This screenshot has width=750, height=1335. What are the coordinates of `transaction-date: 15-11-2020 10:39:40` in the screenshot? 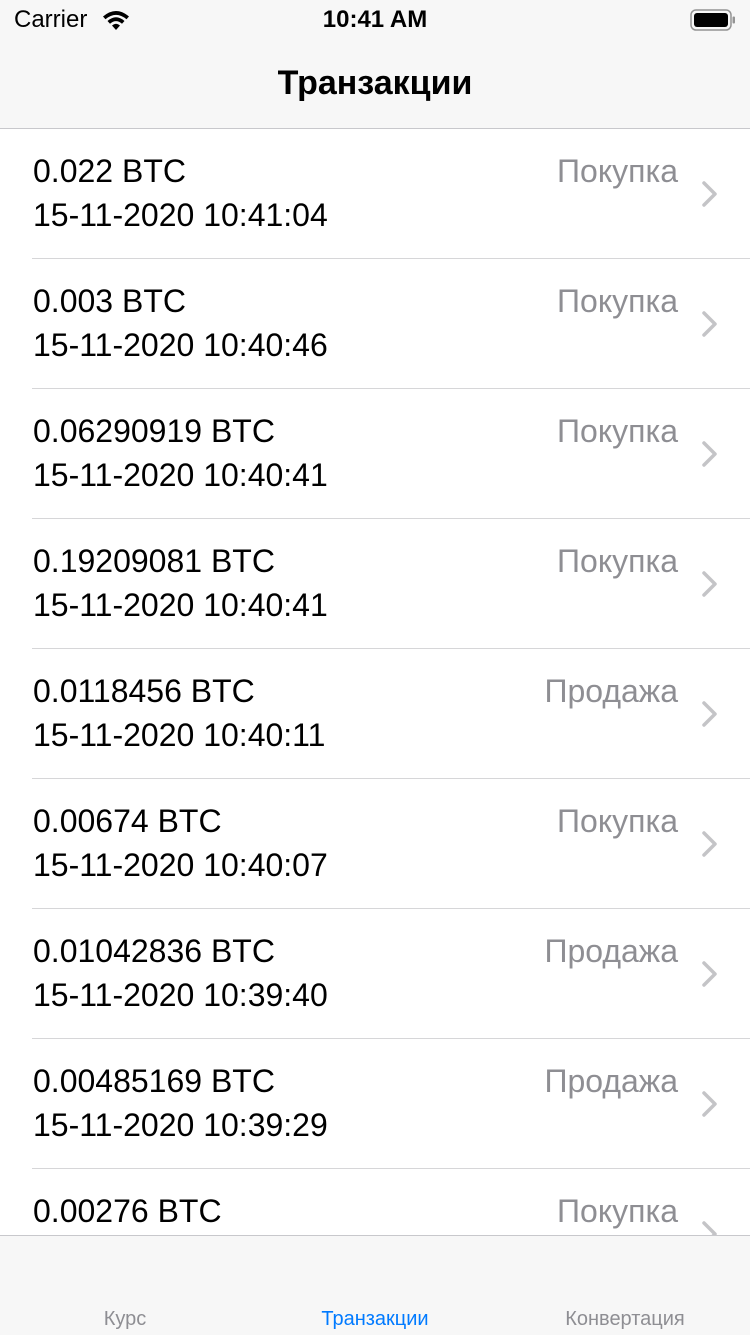 It's located at (180, 995).